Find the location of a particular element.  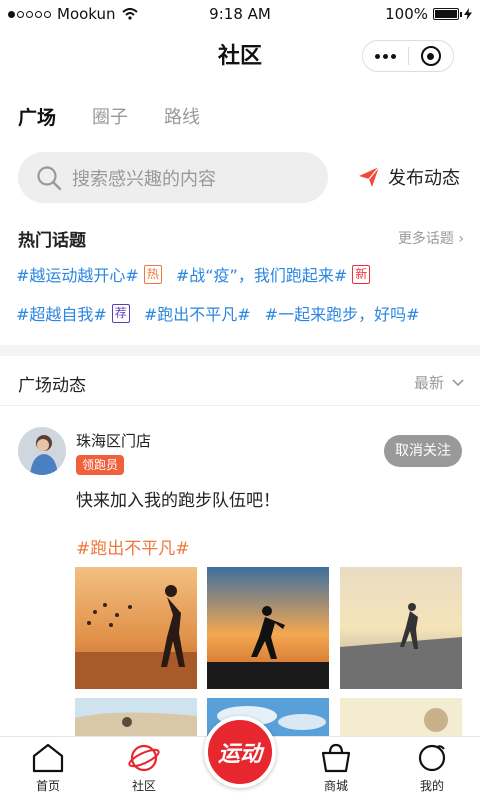

status-bar: Mookun 9:18 AM 100% is located at coordinates (240, 14).